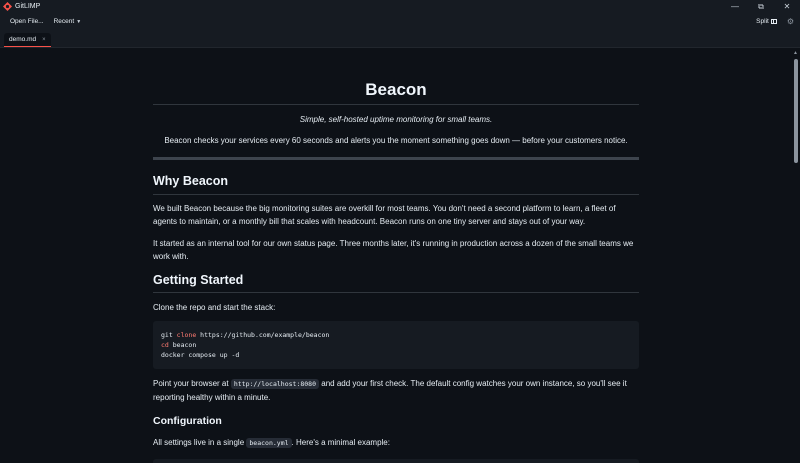 The image size is (800, 463). What do you see at coordinates (186, 335) in the screenshot?
I see `code-keyword: clone` at bounding box center [186, 335].